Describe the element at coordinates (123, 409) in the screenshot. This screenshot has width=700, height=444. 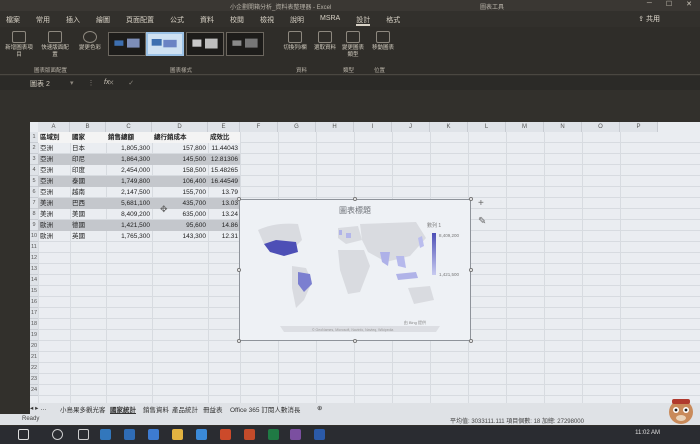
I see `sheet-tab-1: 國家統計` at that location.